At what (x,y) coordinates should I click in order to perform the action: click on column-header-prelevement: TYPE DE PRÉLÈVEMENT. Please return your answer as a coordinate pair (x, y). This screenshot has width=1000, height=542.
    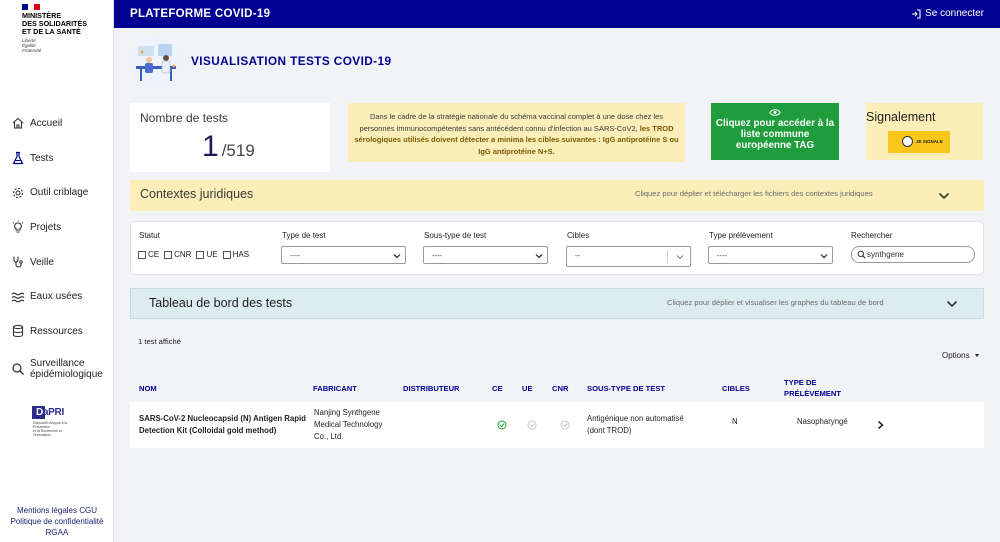
    Looking at the image, I should click on (814, 388).